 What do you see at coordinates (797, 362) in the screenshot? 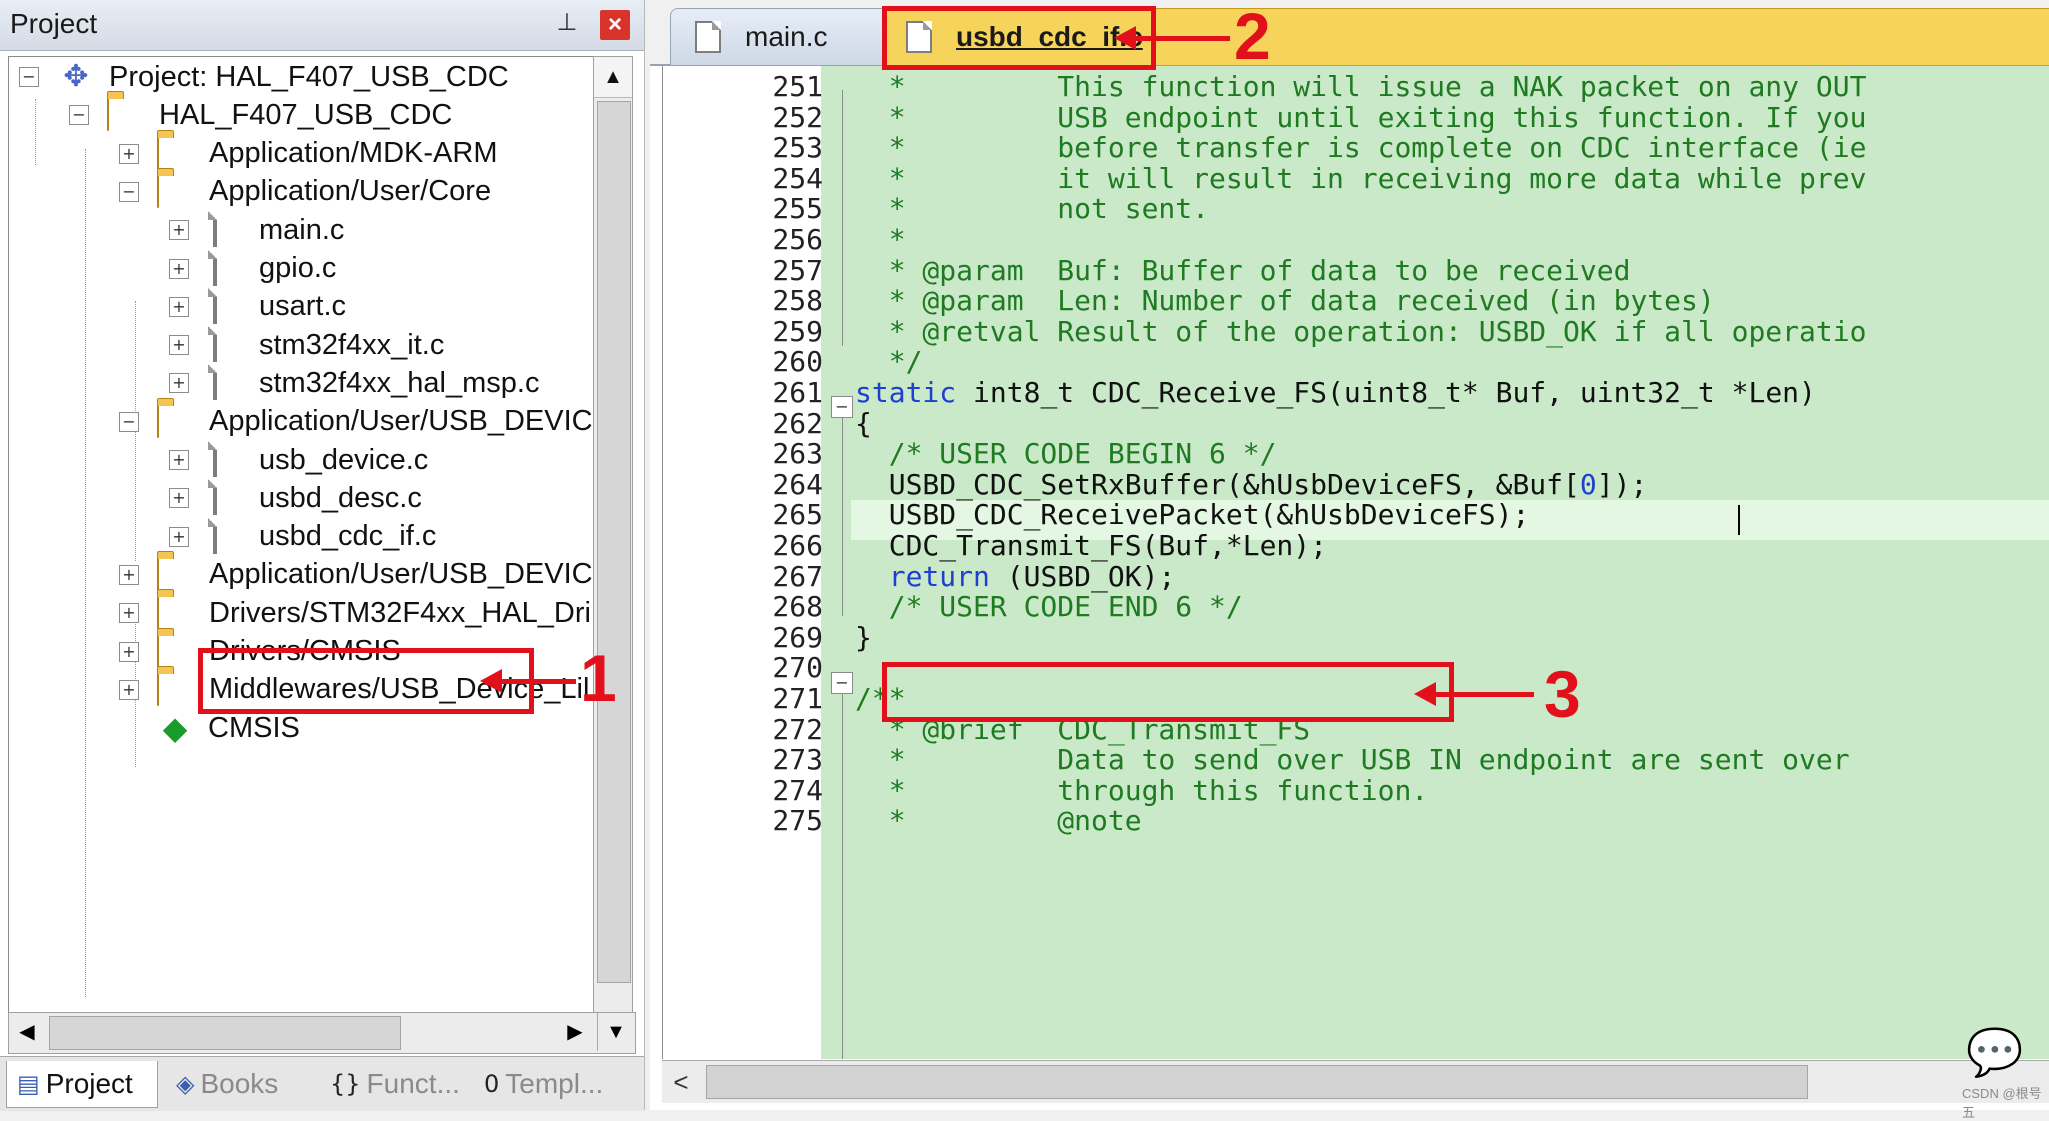
I see `line-number: 260` at bounding box center [797, 362].